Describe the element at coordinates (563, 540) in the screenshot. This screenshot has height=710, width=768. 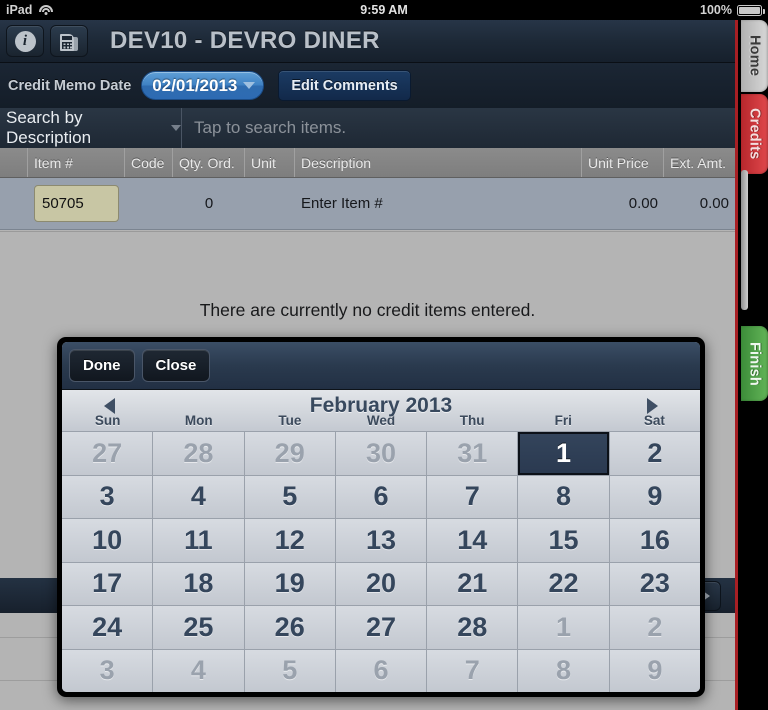
I see `calendar-day: 15` at that location.